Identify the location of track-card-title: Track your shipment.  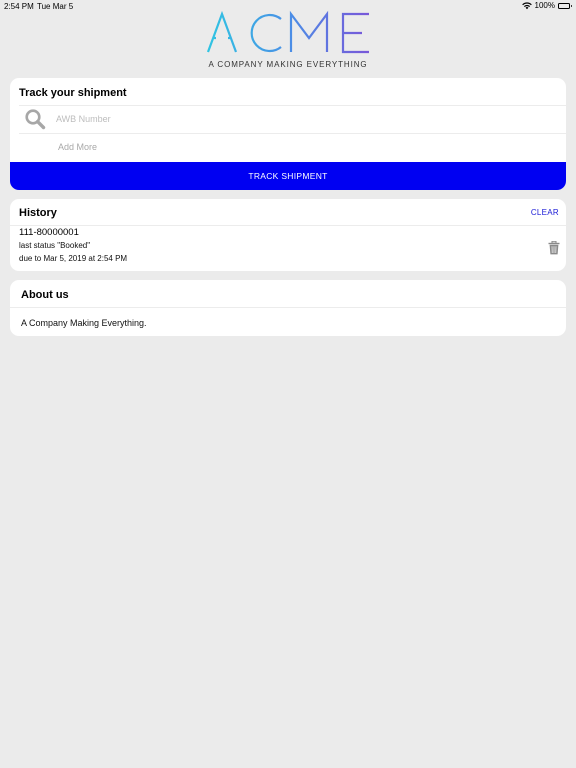
(73, 93).